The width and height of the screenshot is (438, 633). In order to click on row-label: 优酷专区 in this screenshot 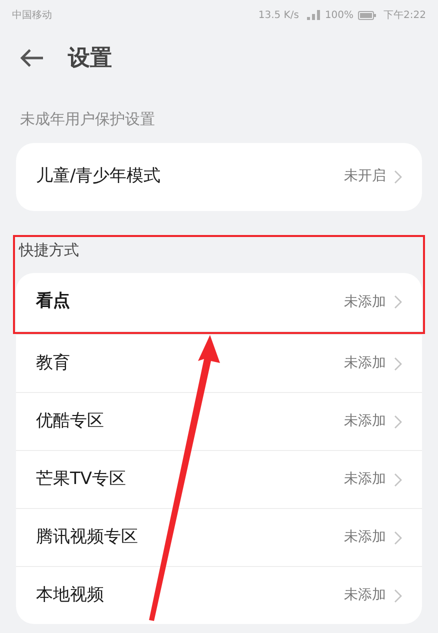, I will do `click(70, 421)`.